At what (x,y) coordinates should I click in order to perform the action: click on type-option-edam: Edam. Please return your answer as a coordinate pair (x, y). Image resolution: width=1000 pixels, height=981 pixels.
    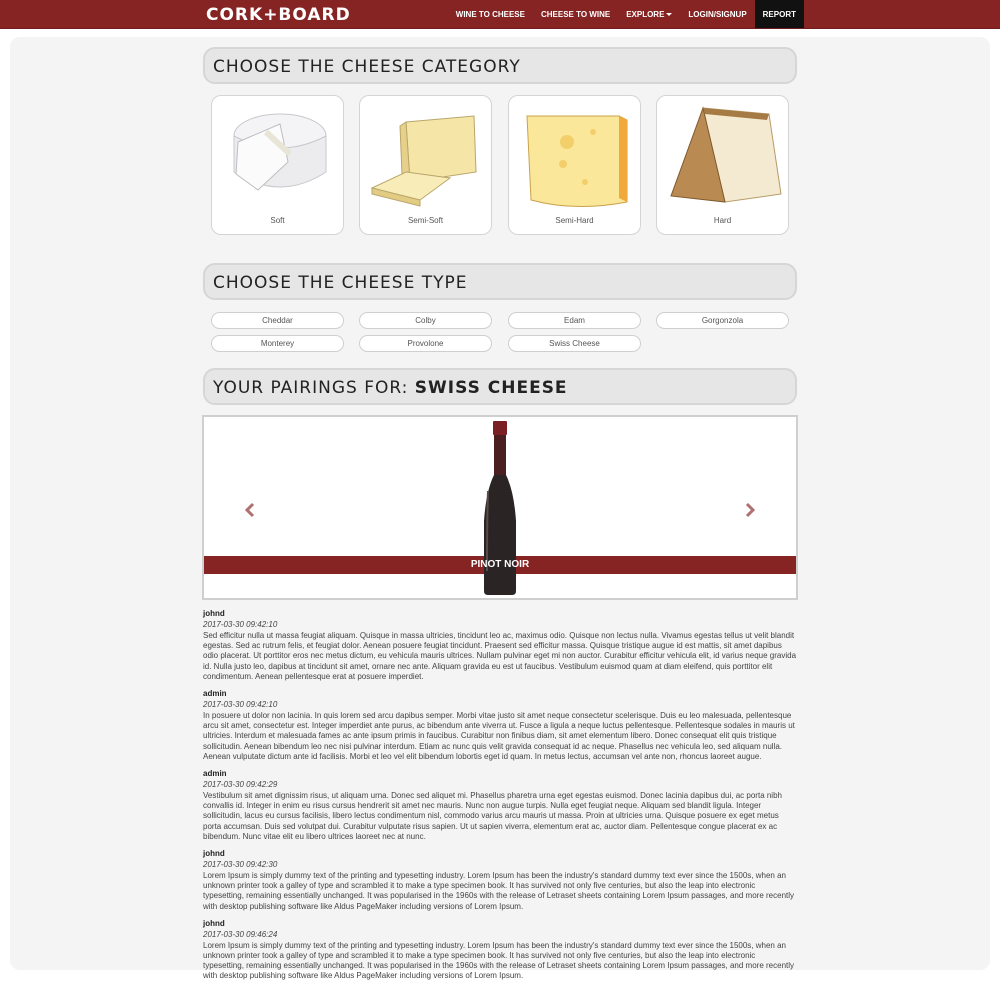
    Looking at the image, I should click on (574, 320).